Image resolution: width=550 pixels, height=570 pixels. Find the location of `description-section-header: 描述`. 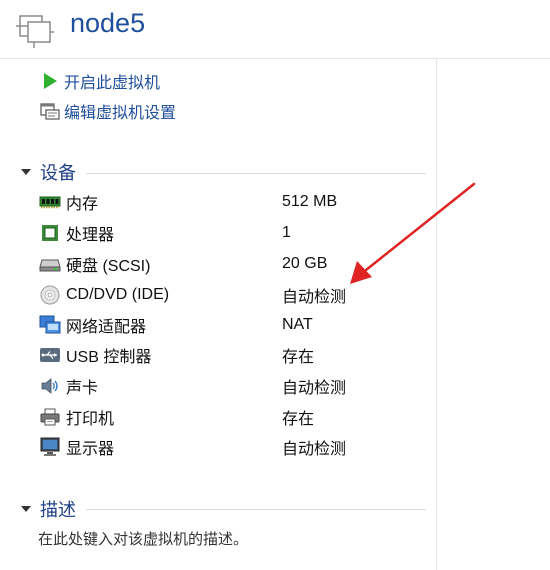

description-section-header: 描述 is located at coordinates (47, 509).